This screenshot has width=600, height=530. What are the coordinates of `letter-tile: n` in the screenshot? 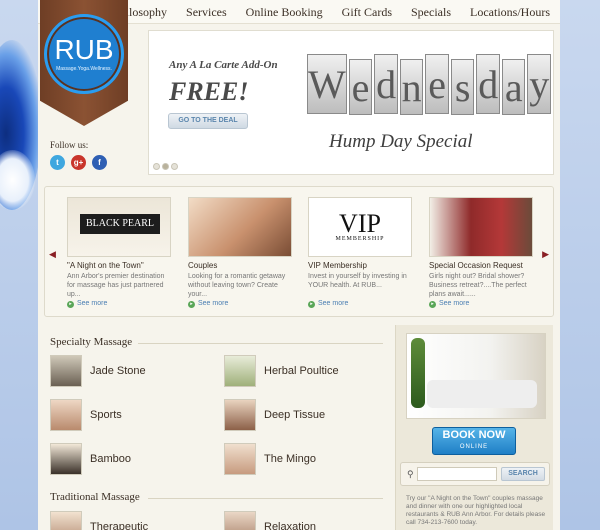 It's located at (411, 87).